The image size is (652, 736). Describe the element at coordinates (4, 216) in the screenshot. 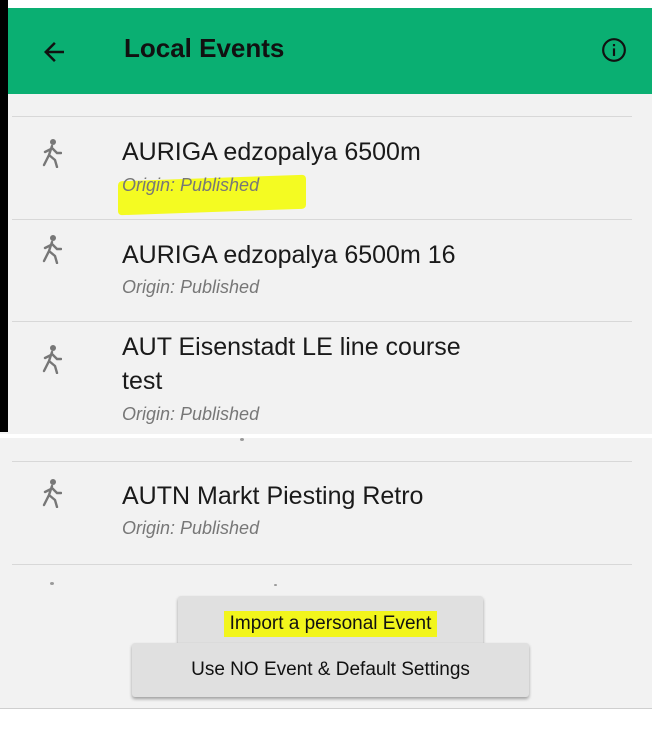

I see `window-edge-bar` at that location.